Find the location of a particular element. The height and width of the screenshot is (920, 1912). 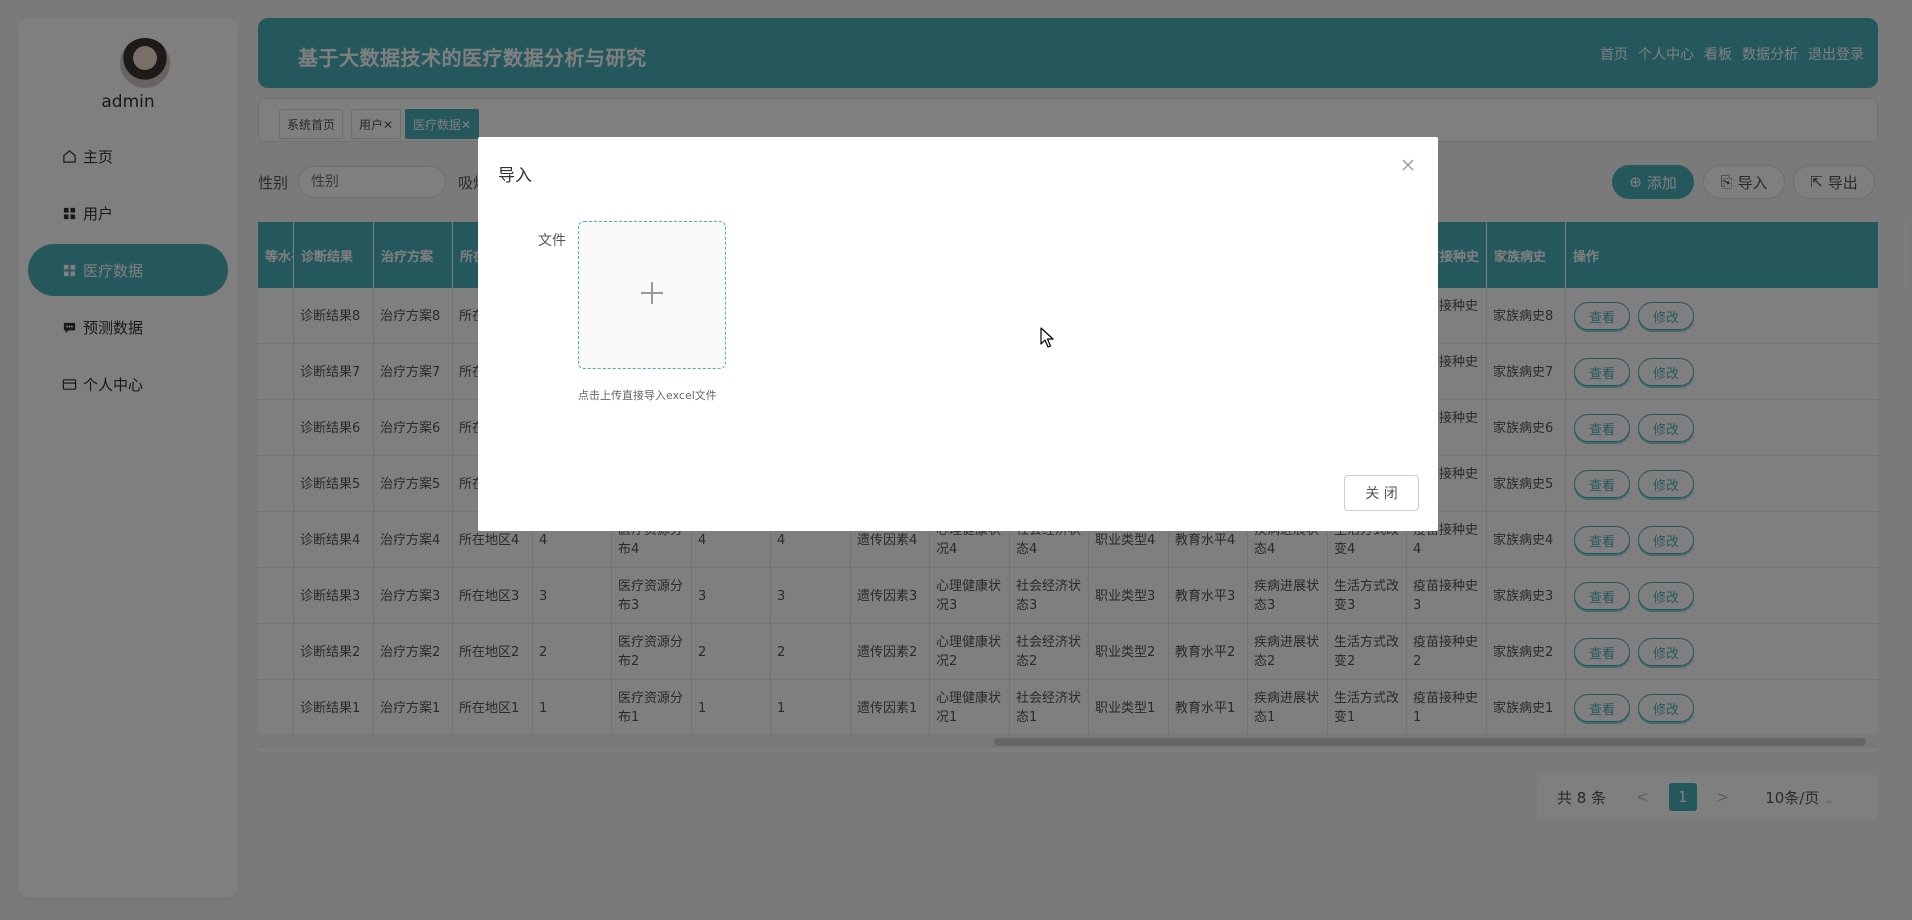

plus-icon is located at coordinates (652, 295).